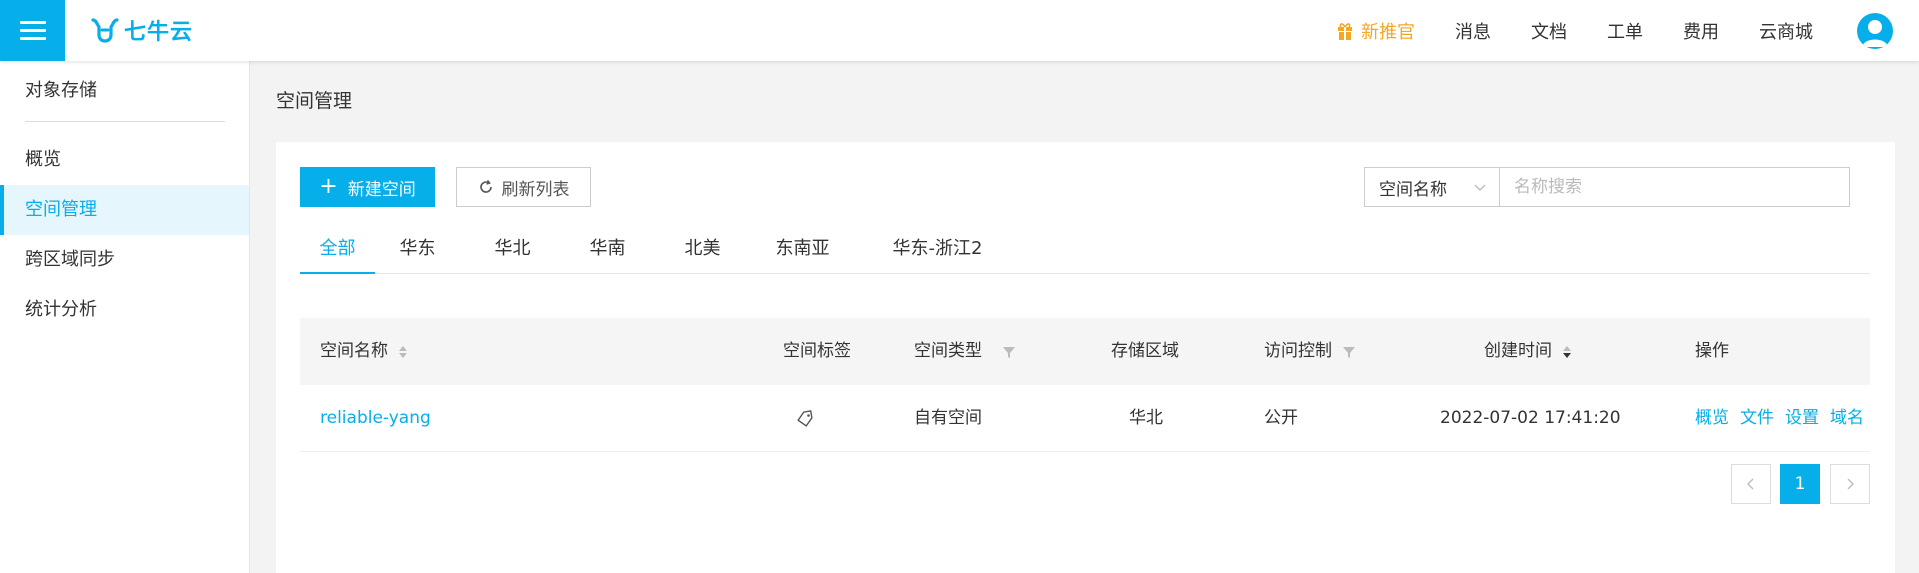  Describe the element at coordinates (1757, 418) in the screenshot. I see `action-files-link: 文件` at that location.